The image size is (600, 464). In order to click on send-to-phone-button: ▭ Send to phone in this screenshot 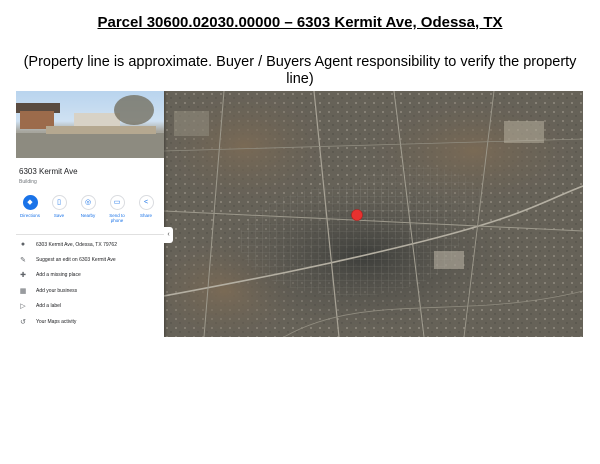, I will do `click(117, 209)`.